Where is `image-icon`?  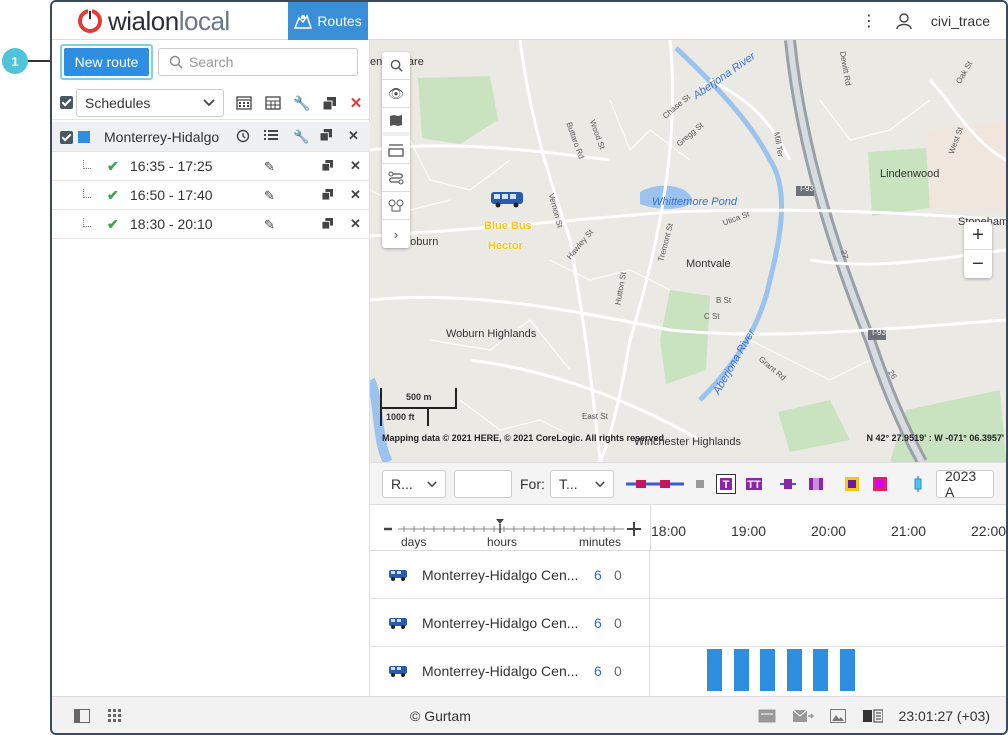
image-icon is located at coordinates (838, 716).